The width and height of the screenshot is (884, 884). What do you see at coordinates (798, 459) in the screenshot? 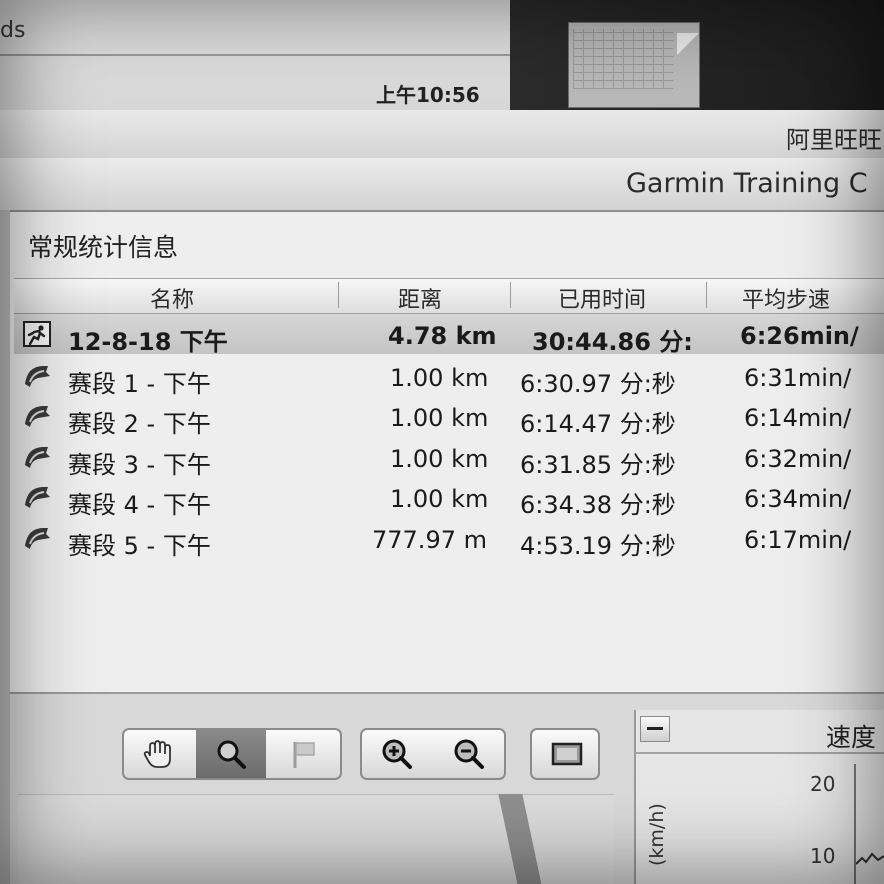
I see `lap-pace: 6:32min/` at bounding box center [798, 459].